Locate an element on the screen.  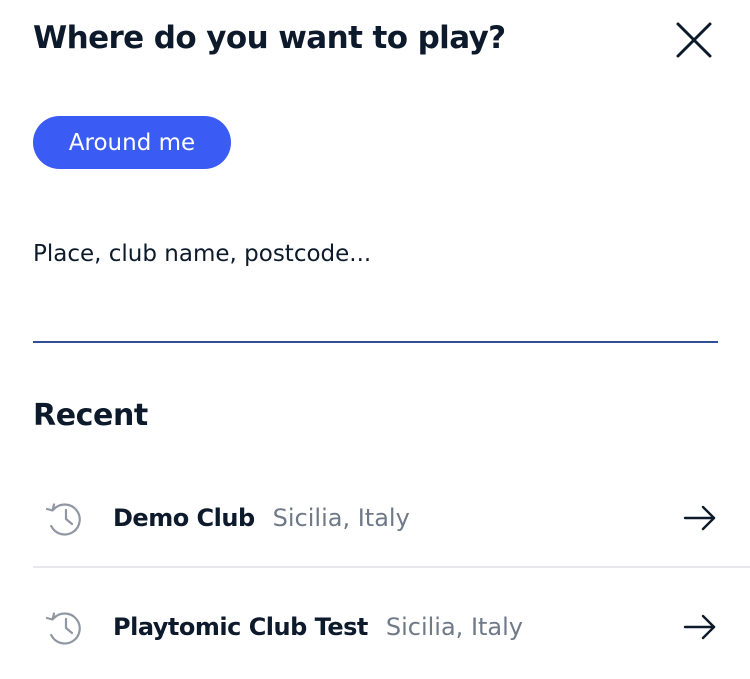
search-field is located at coordinates (375, 287).